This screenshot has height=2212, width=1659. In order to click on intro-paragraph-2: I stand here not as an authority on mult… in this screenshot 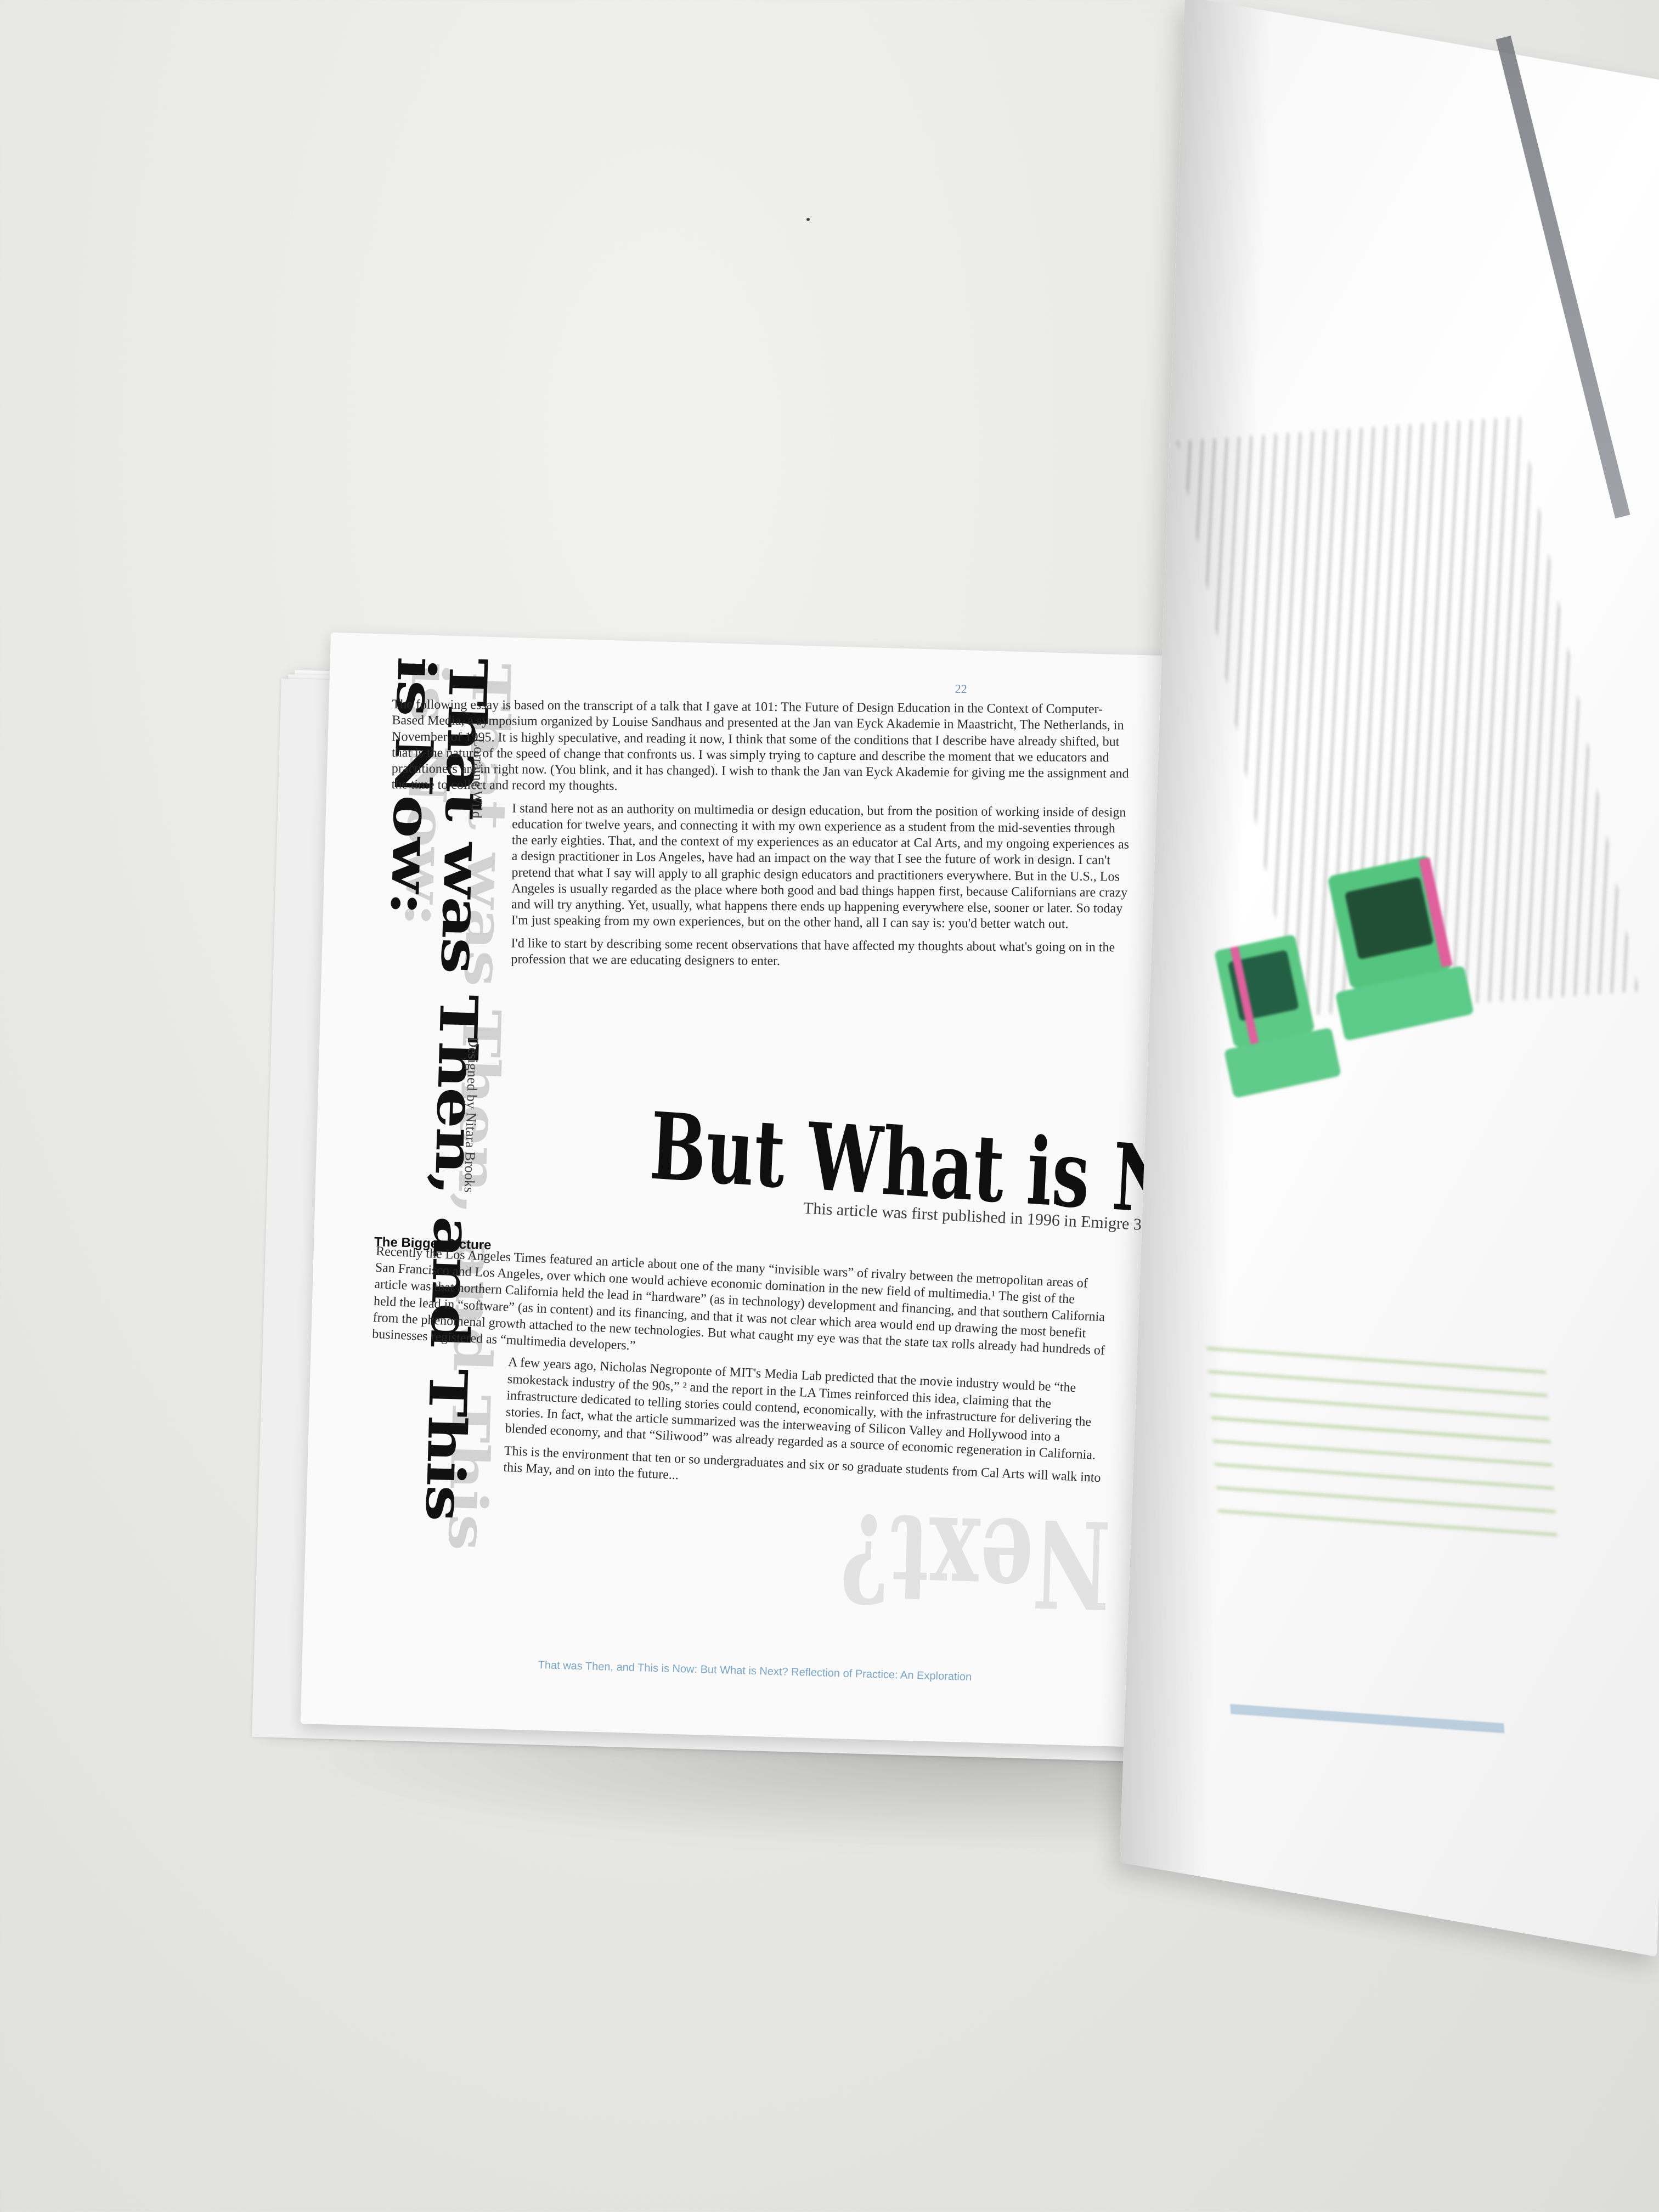, I will do `click(821, 866)`.